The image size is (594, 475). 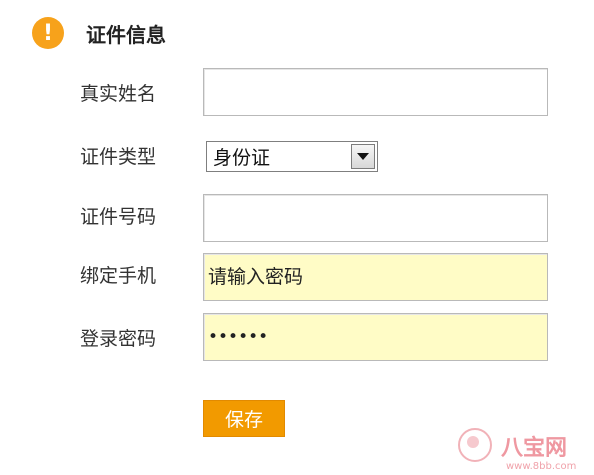 I want to click on watermark-url: www.8bb.com, so click(x=541, y=466).